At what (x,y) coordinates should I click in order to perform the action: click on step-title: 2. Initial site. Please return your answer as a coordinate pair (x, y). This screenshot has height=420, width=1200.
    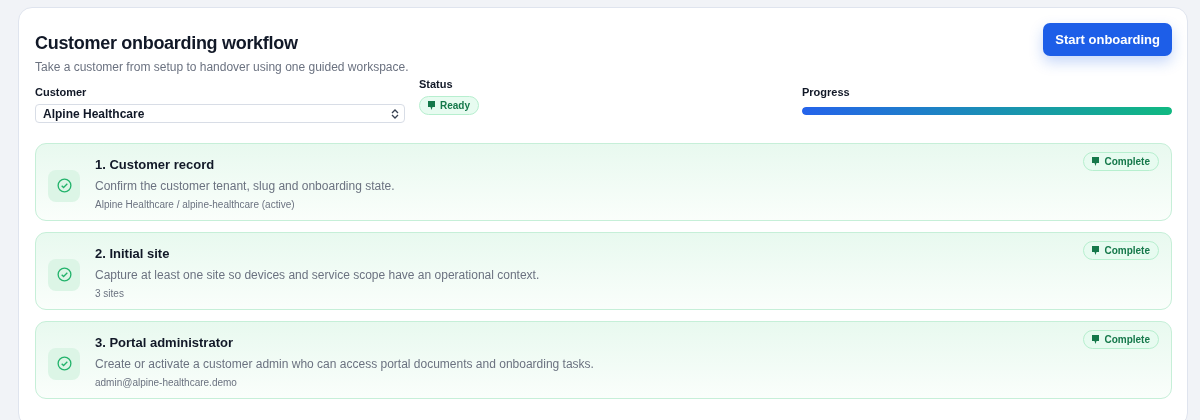
    Looking at the image, I should click on (133, 253).